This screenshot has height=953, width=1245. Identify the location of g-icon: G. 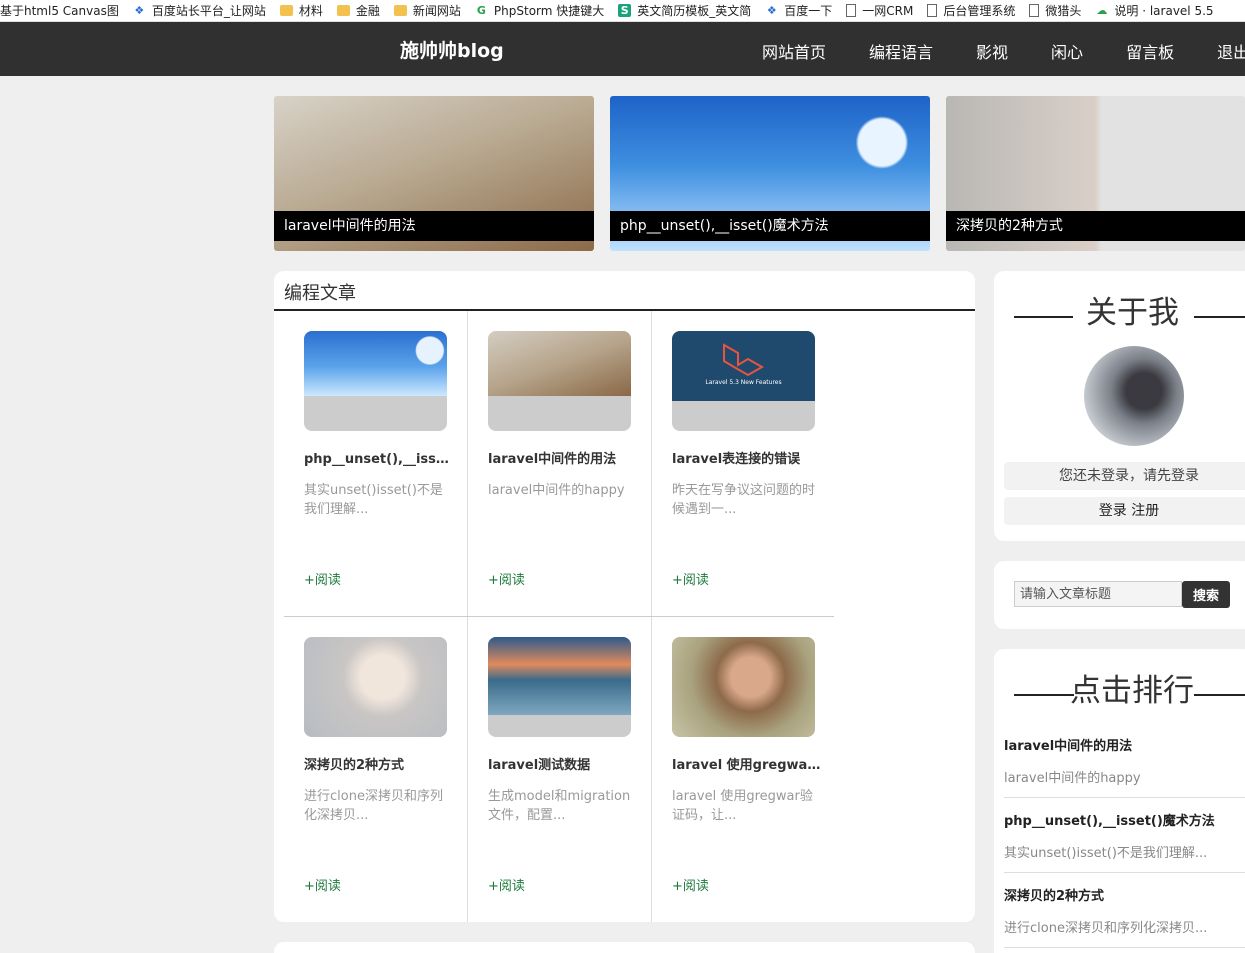
(481, 10).